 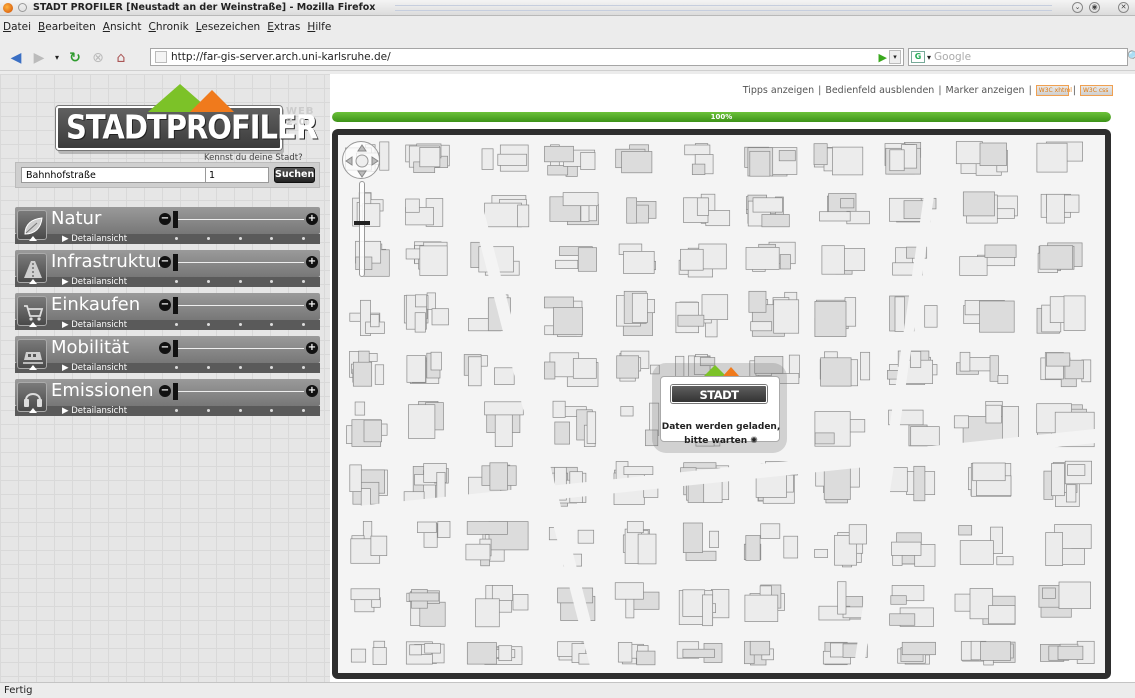 What do you see at coordinates (1021, 57) in the screenshot?
I see `web-search-box: G ▾ Google 🔍` at bounding box center [1021, 57].